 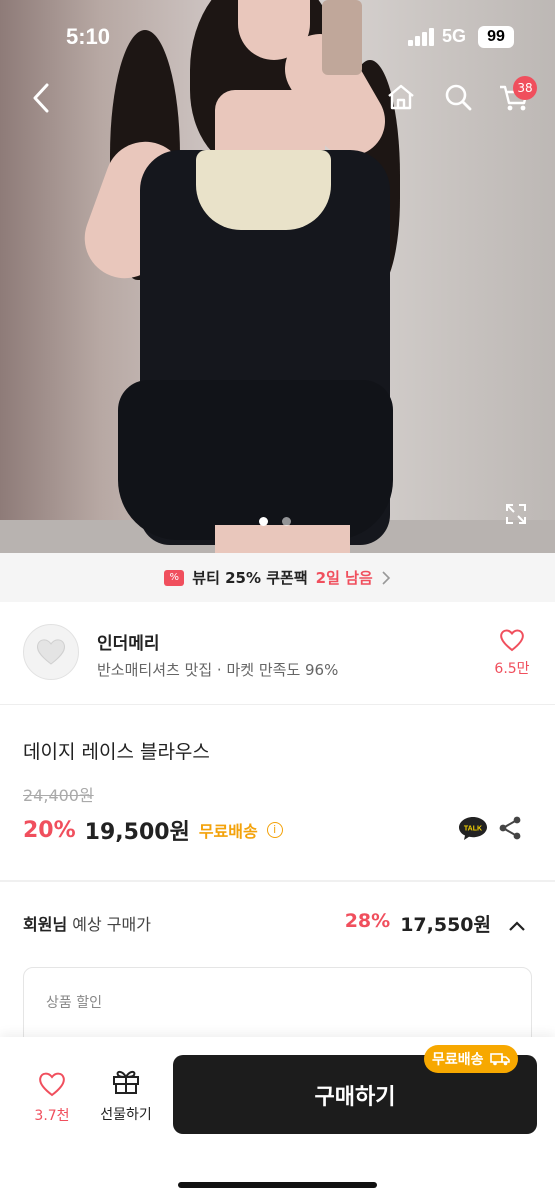 I want to click on original-price: 24,400원, so click(x=58, y=795).